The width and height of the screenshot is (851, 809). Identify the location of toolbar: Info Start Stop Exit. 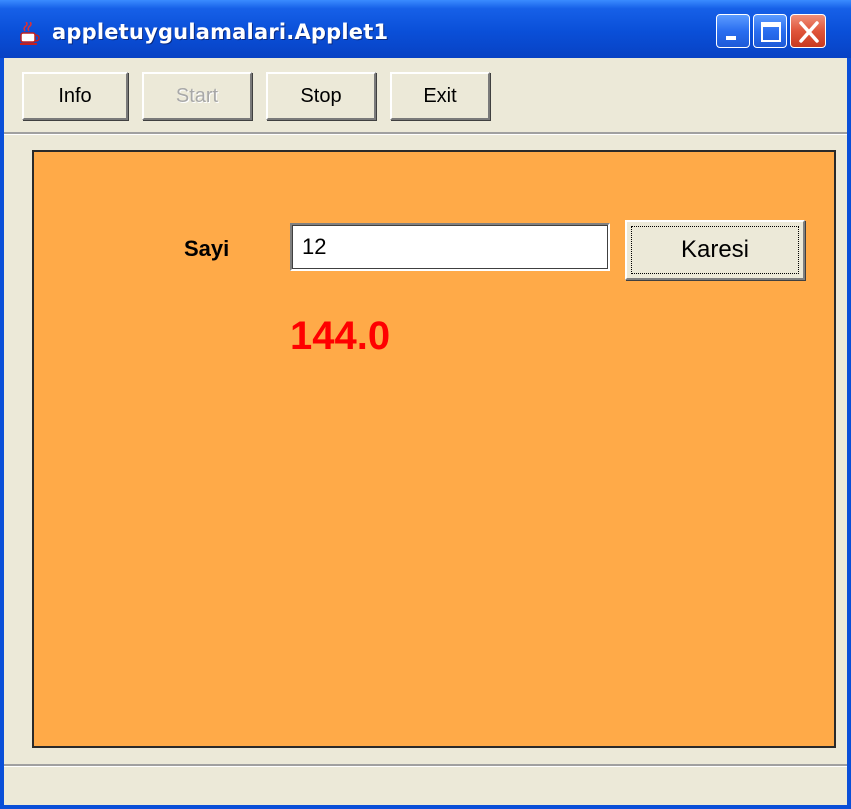
(425, 95).